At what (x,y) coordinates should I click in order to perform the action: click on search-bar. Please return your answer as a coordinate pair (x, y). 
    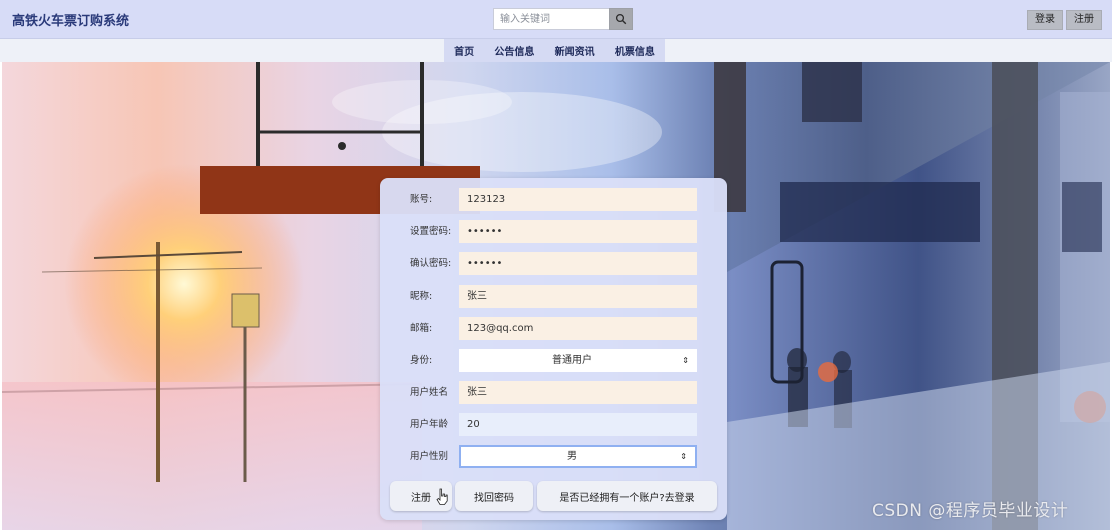
    Looking at the image, I should click on (563, 19).